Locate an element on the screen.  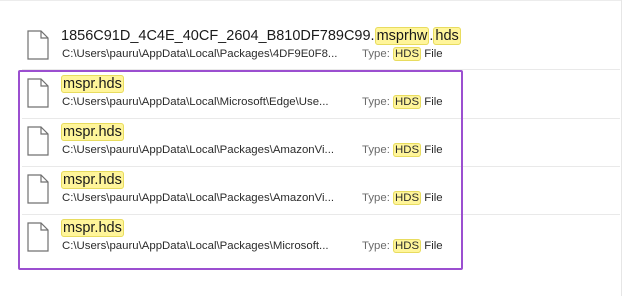
search-match-highlight: hds is located at coordinates (447, 36).